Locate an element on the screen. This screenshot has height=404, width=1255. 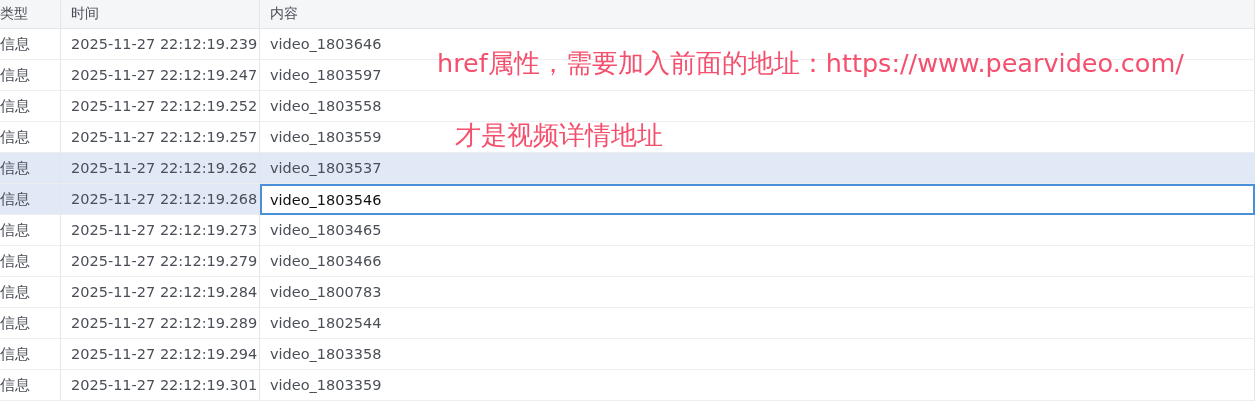
time-cell: 2025-11-27 22:12:19.273 is located at coordinates (160, 230).